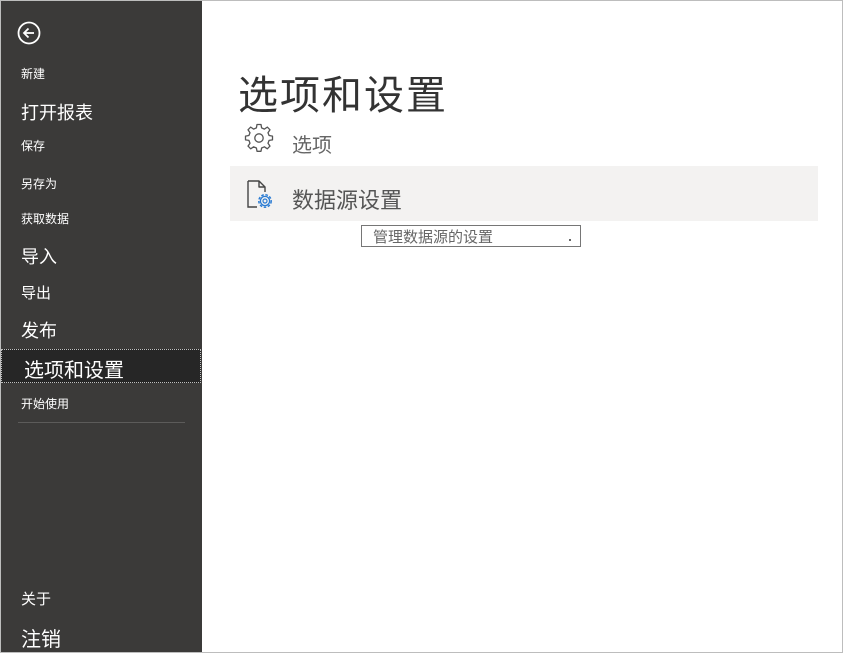  What do you see at coordinates (101, 114) in the screenshot?
I see `sidebar-item-open-report: 打开报表` at bounding box center [101, 114].